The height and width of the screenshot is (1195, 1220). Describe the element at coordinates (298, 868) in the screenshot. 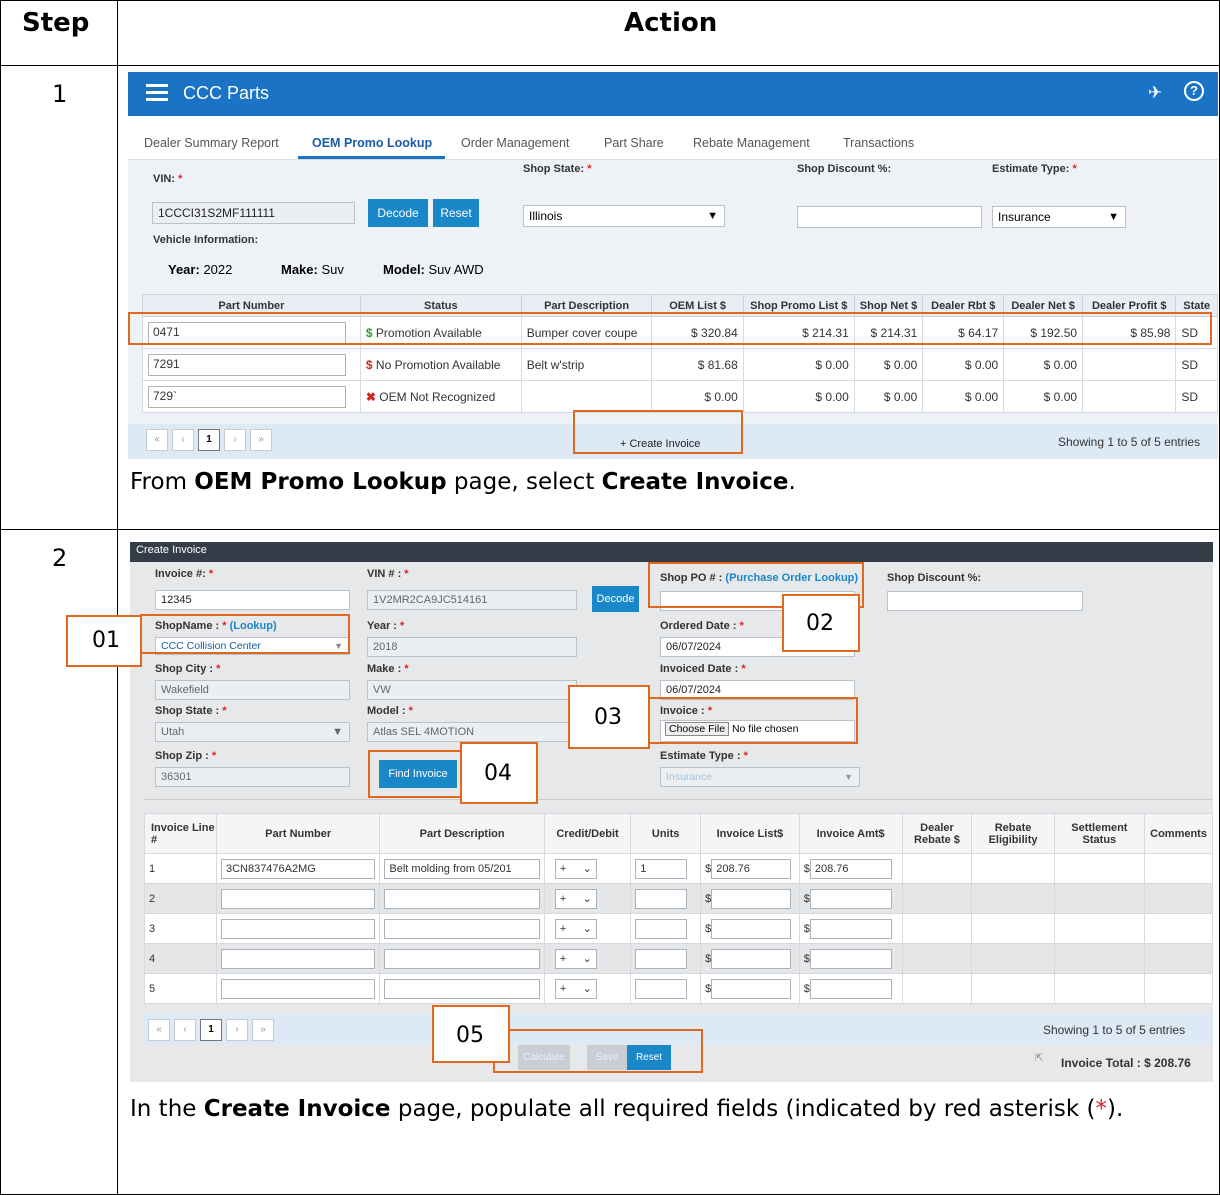

I see `part-number-input: 3CN837476A2MG` at that location.